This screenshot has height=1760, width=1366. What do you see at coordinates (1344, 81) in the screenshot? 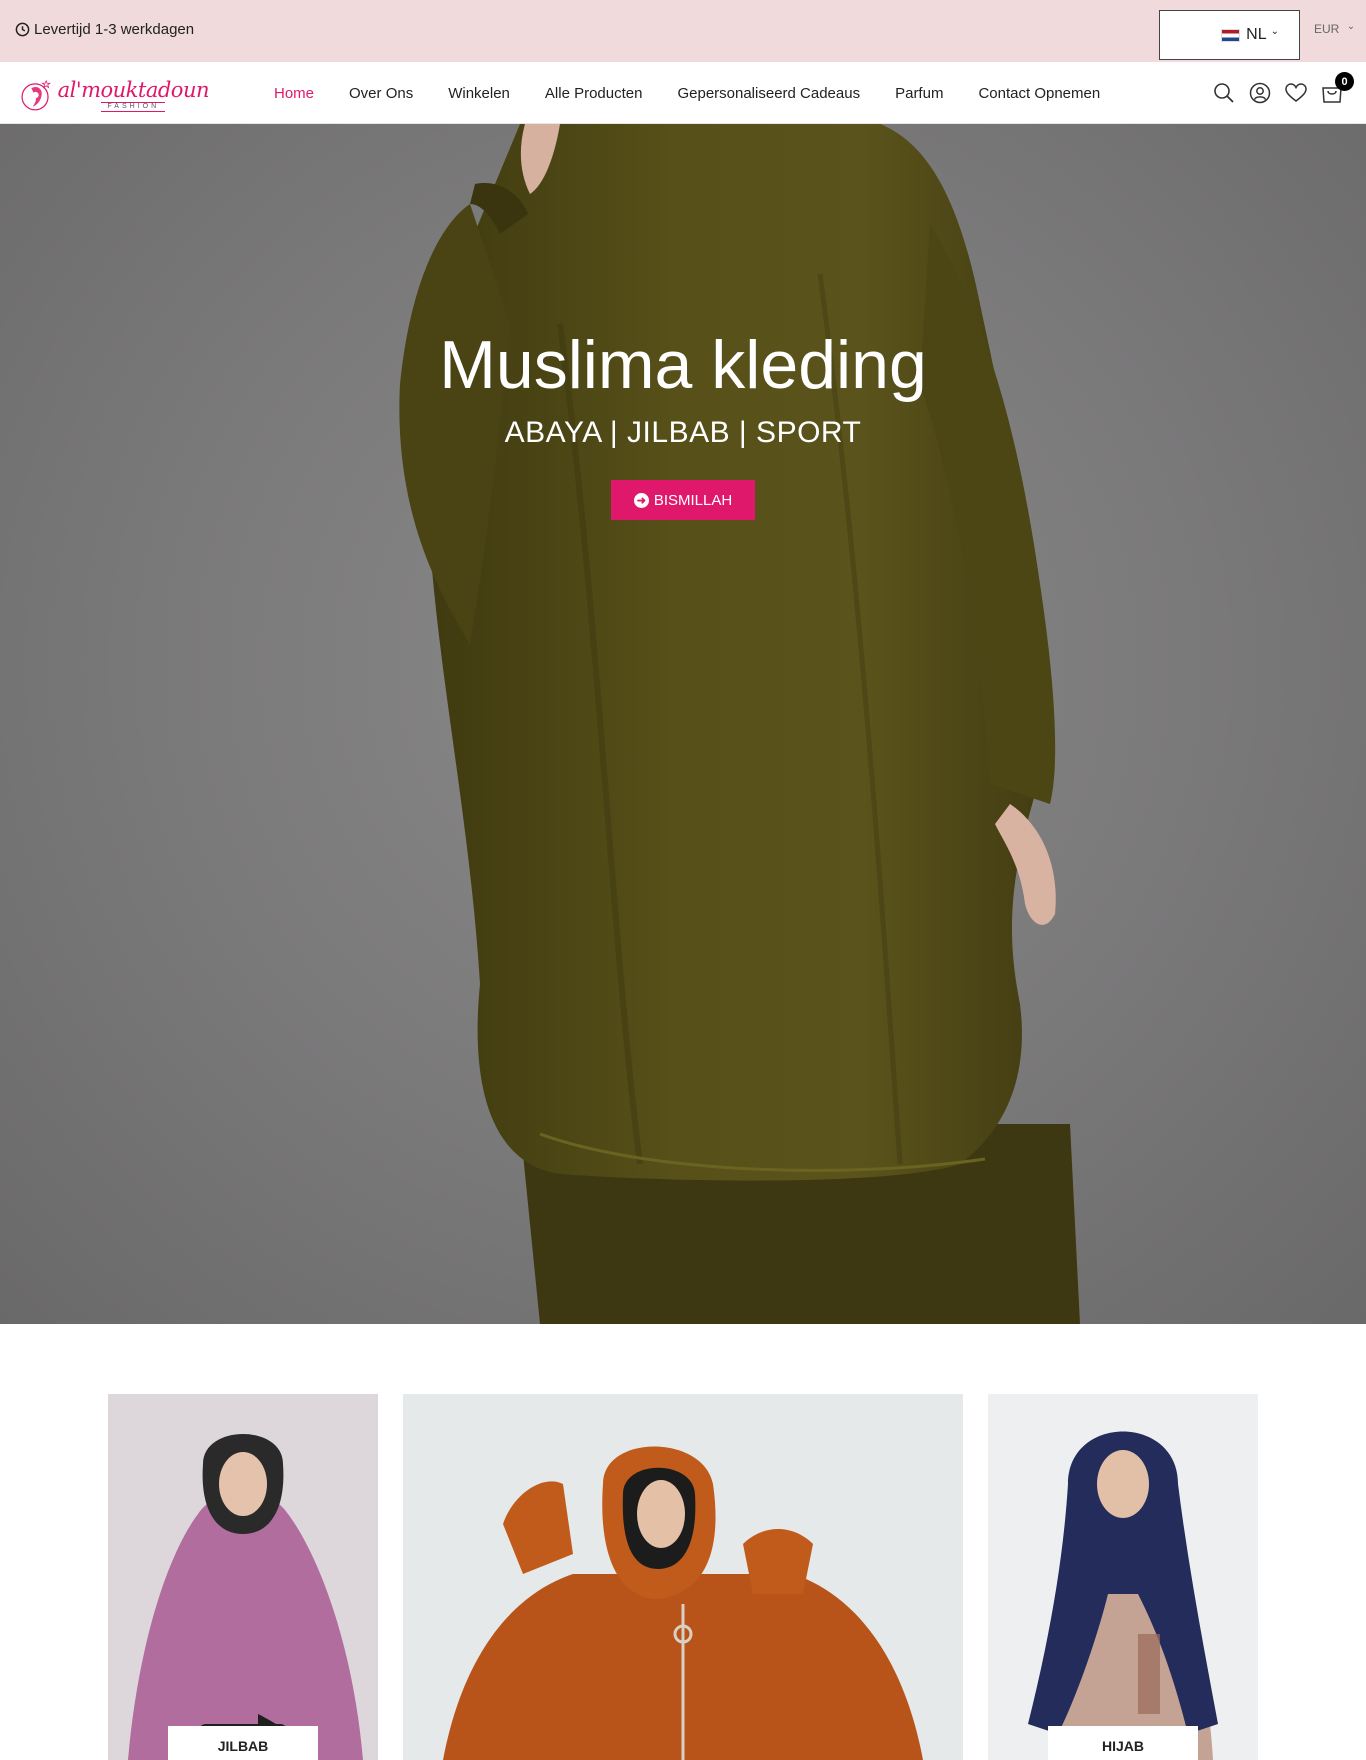
I see `cart-count-badge: 0` at bounding box center [1344, 81].